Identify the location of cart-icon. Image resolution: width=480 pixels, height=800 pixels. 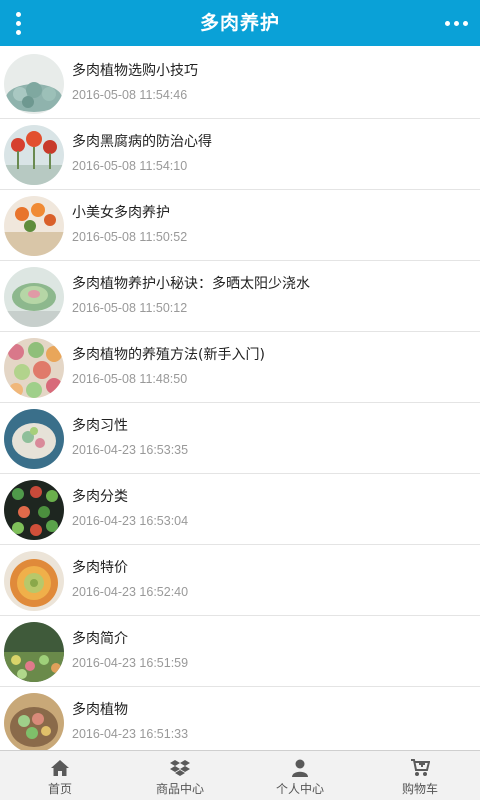
(420, 767).